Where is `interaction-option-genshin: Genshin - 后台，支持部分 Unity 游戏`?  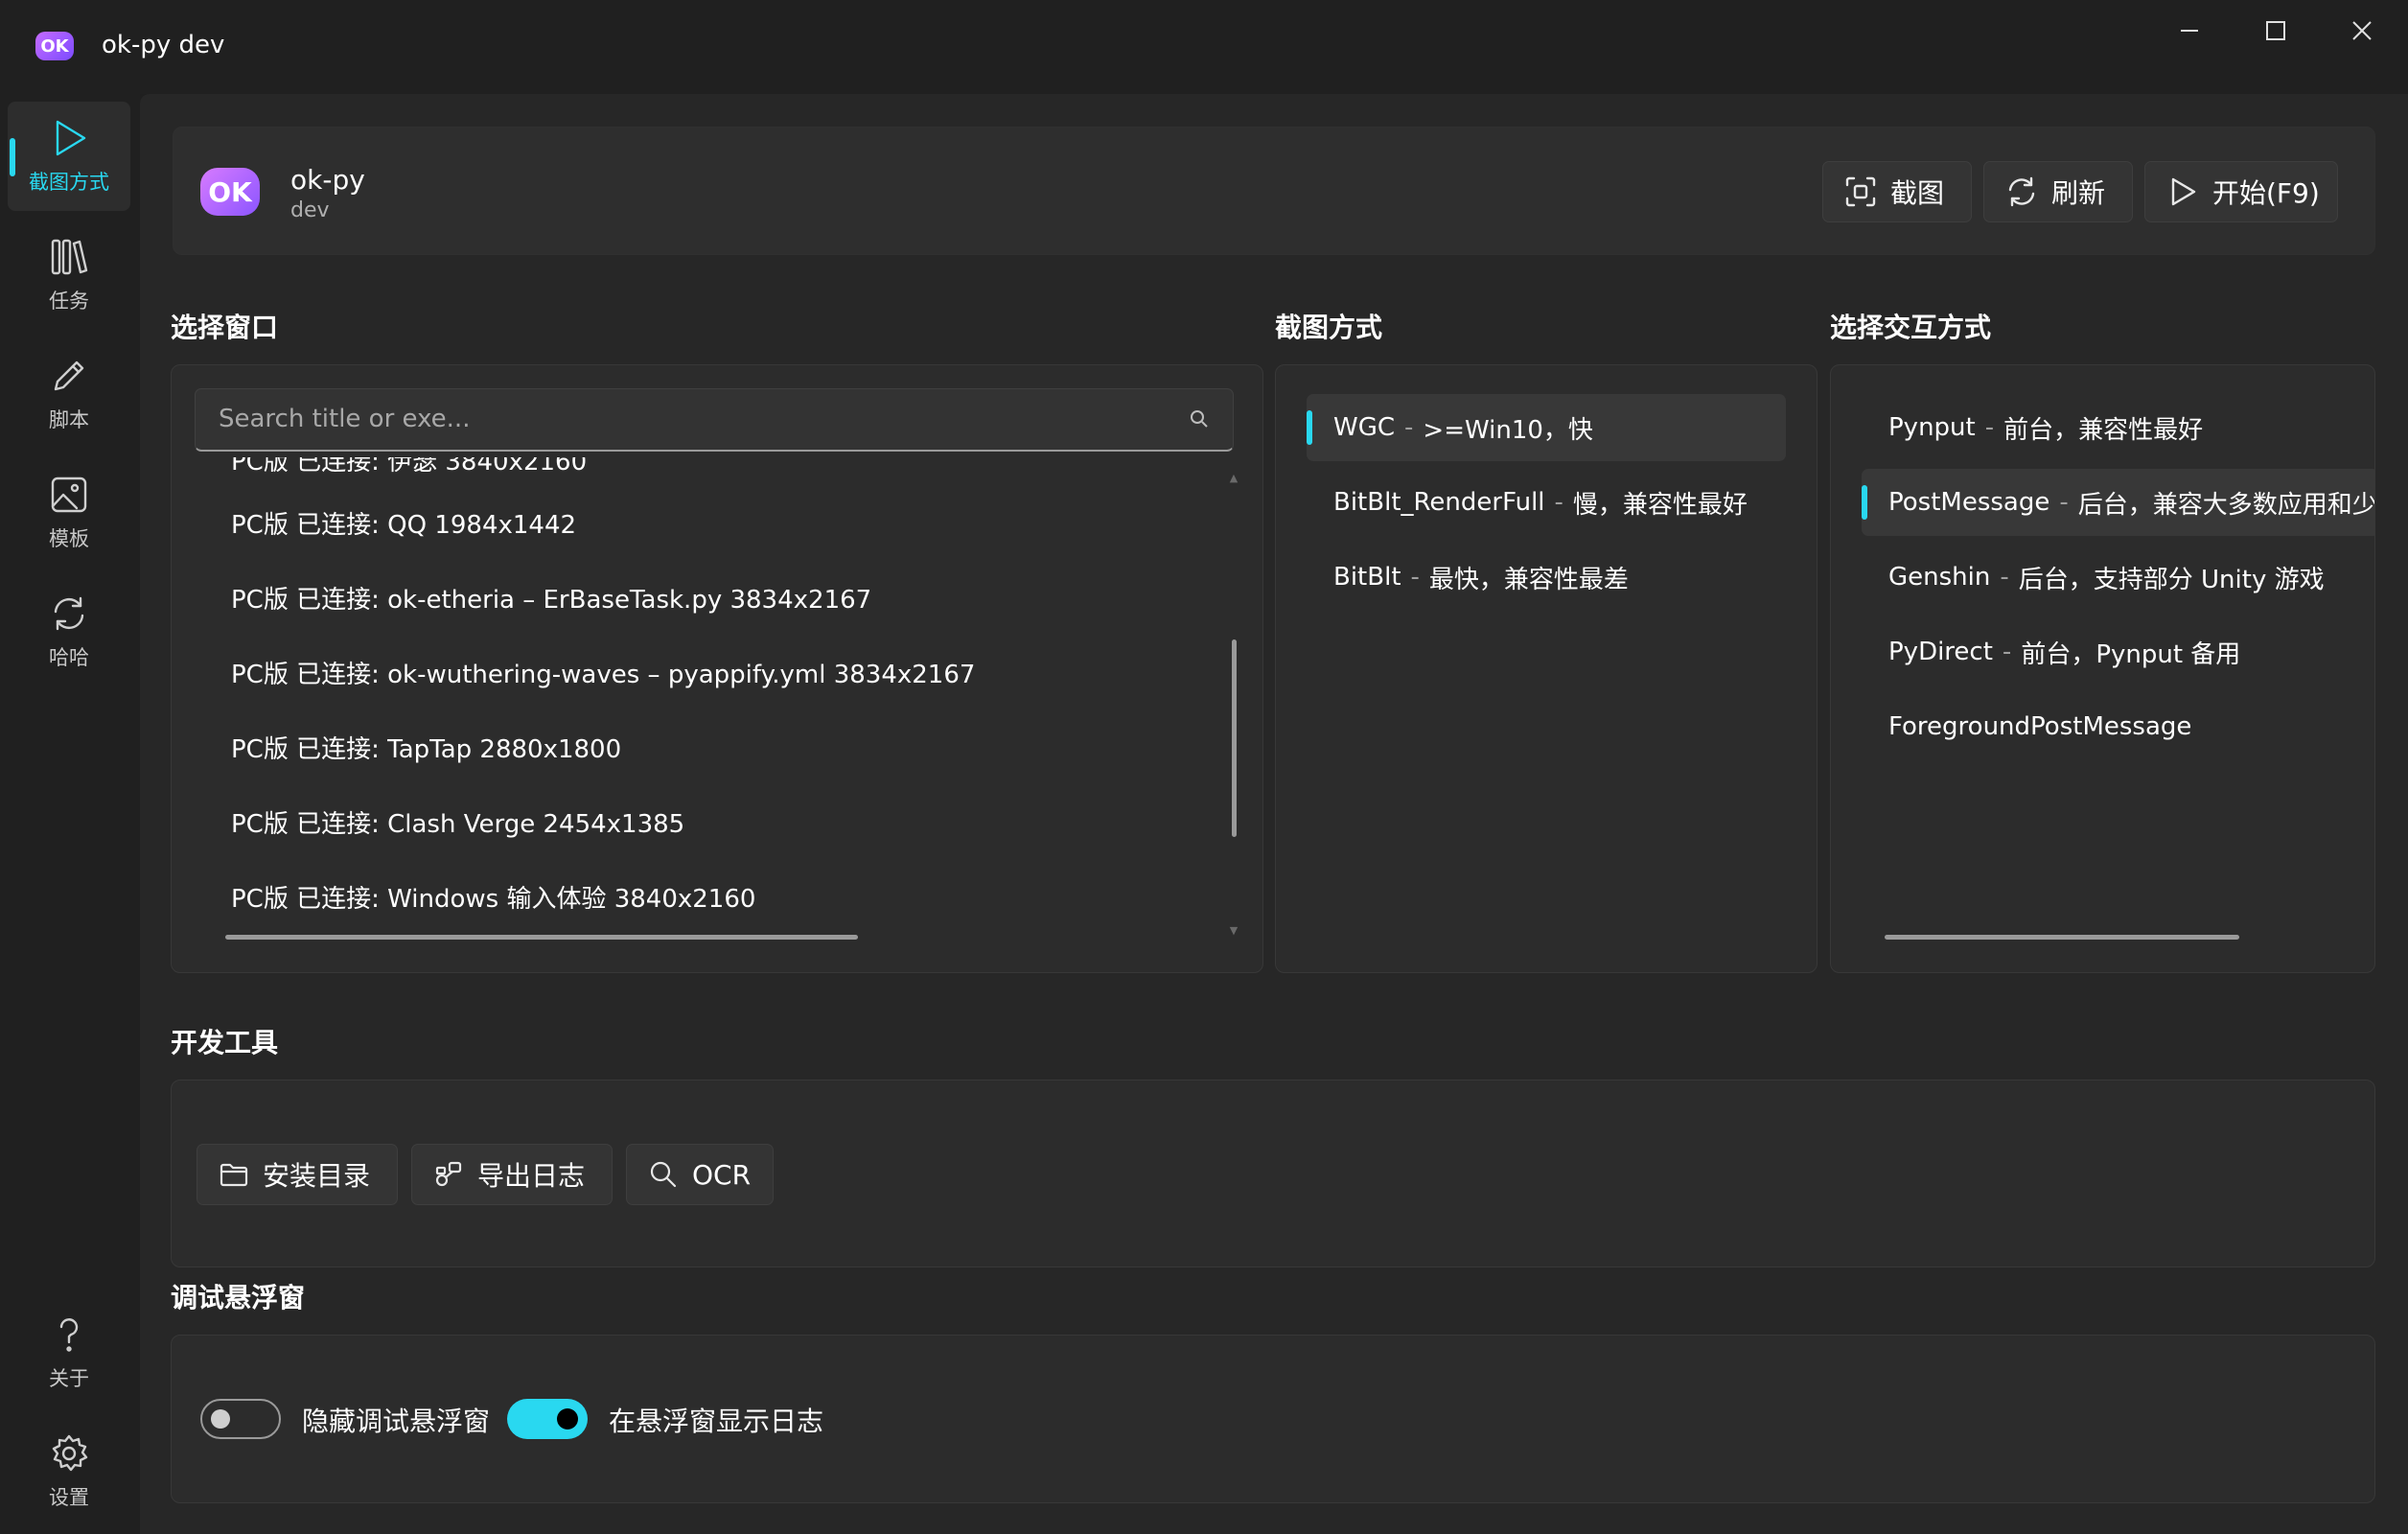 interaction-option-genshin: Genshin - 后台，支持部分 Unity 游戏 is located at coordinates (2118, 577).